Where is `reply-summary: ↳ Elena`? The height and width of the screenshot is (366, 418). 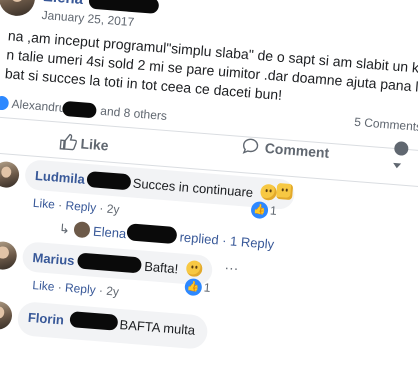
reply-summary: ↳ Elena is located at coordinates (92, 231).